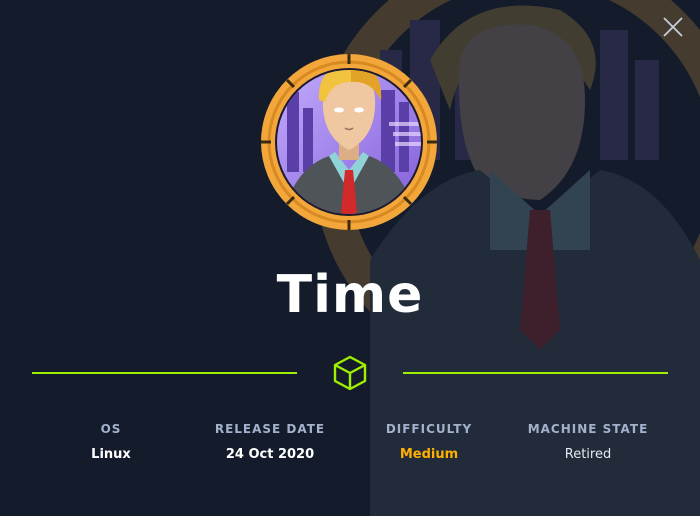 This screenshot has height=516, width=700. Describe the element at coordinates (270, 454) in the screenshot. I see `stat-release-date-value: 24 Oct 2020` at that location.